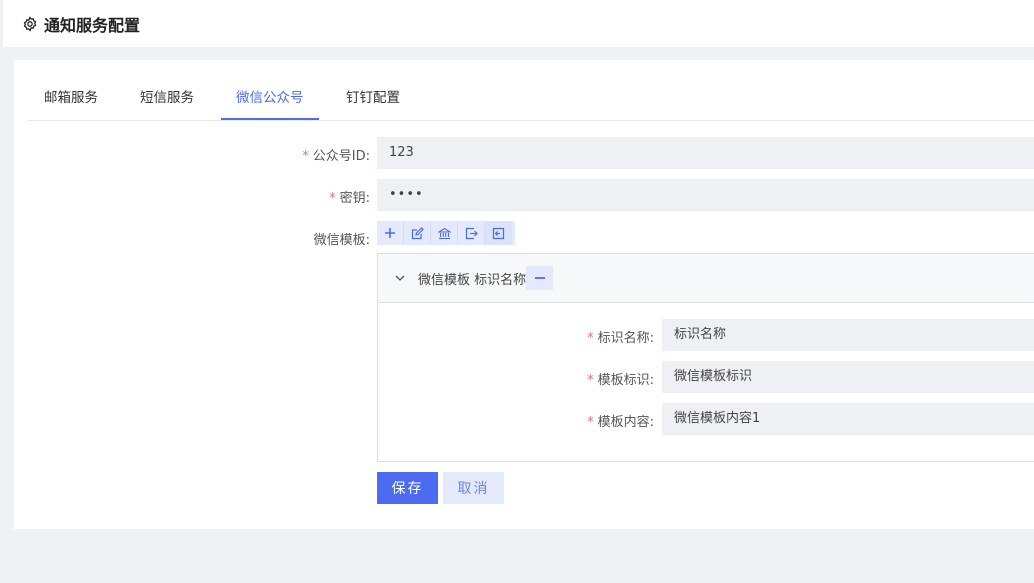 The height and width of the screenshot is (583, 1034). I want to click on template-name-input: 标识名称, so click(848, 335).